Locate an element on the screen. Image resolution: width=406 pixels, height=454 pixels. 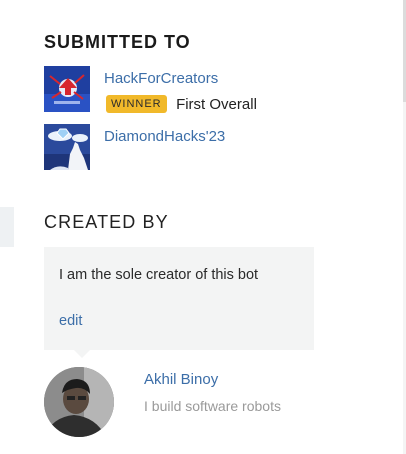
submitted-to-heading: SUBMITTED TO is located at coordinates (117, 42).